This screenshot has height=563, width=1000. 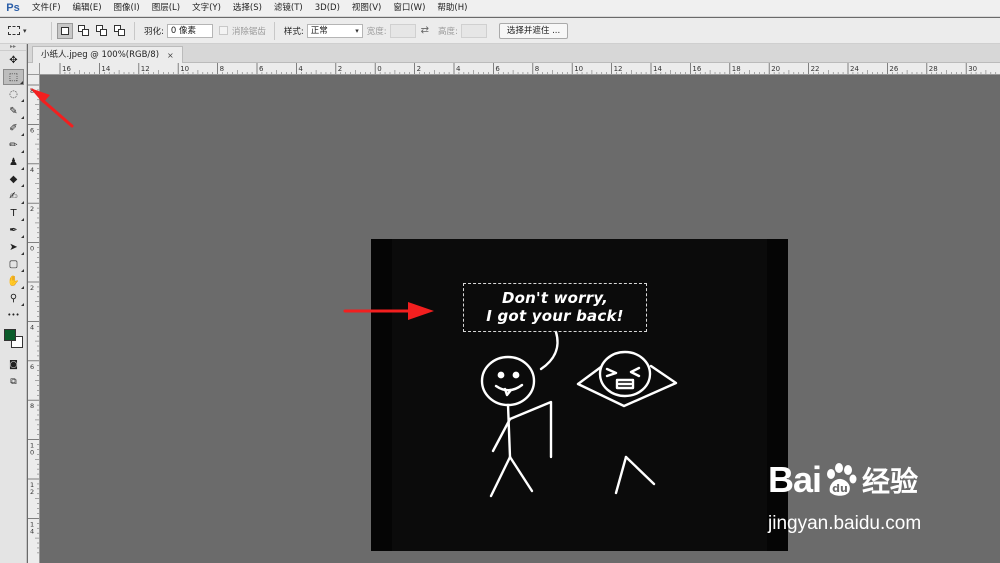 I want to click on eyedropper-tool: ✐, so click(x=13, y=128).